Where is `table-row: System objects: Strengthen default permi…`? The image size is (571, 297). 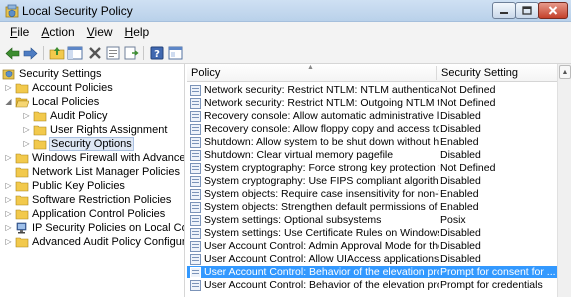 table-row: System objects: Strengthen default permi… is located at coordinates (372, 207).